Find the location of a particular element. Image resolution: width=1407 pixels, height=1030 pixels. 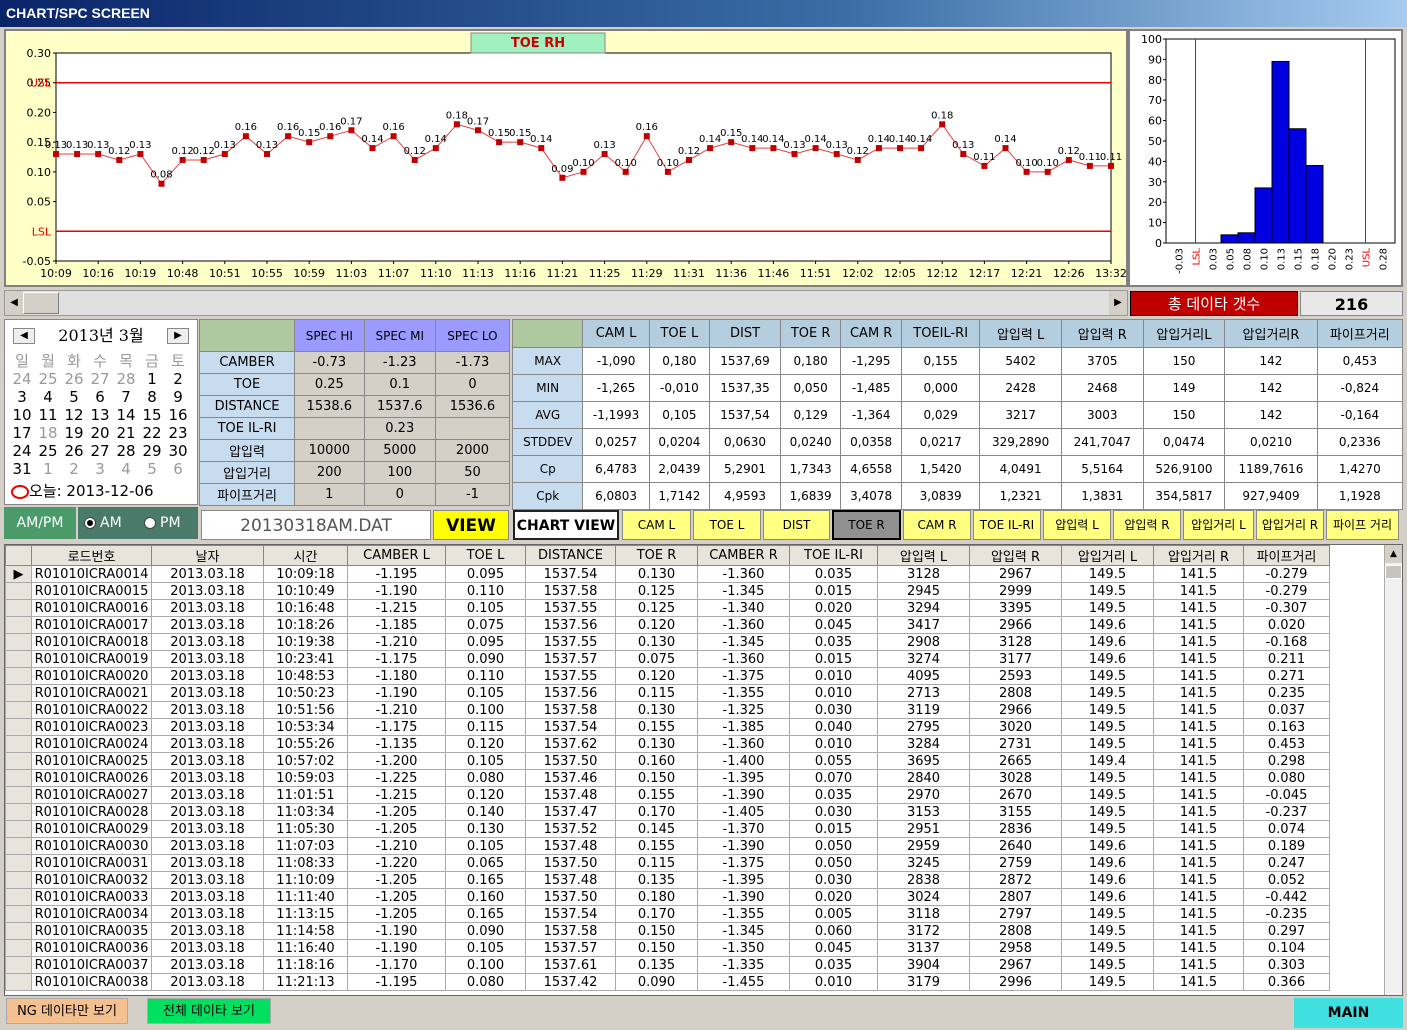

spec-cell: 10000 is located at coordinates (329, 450).